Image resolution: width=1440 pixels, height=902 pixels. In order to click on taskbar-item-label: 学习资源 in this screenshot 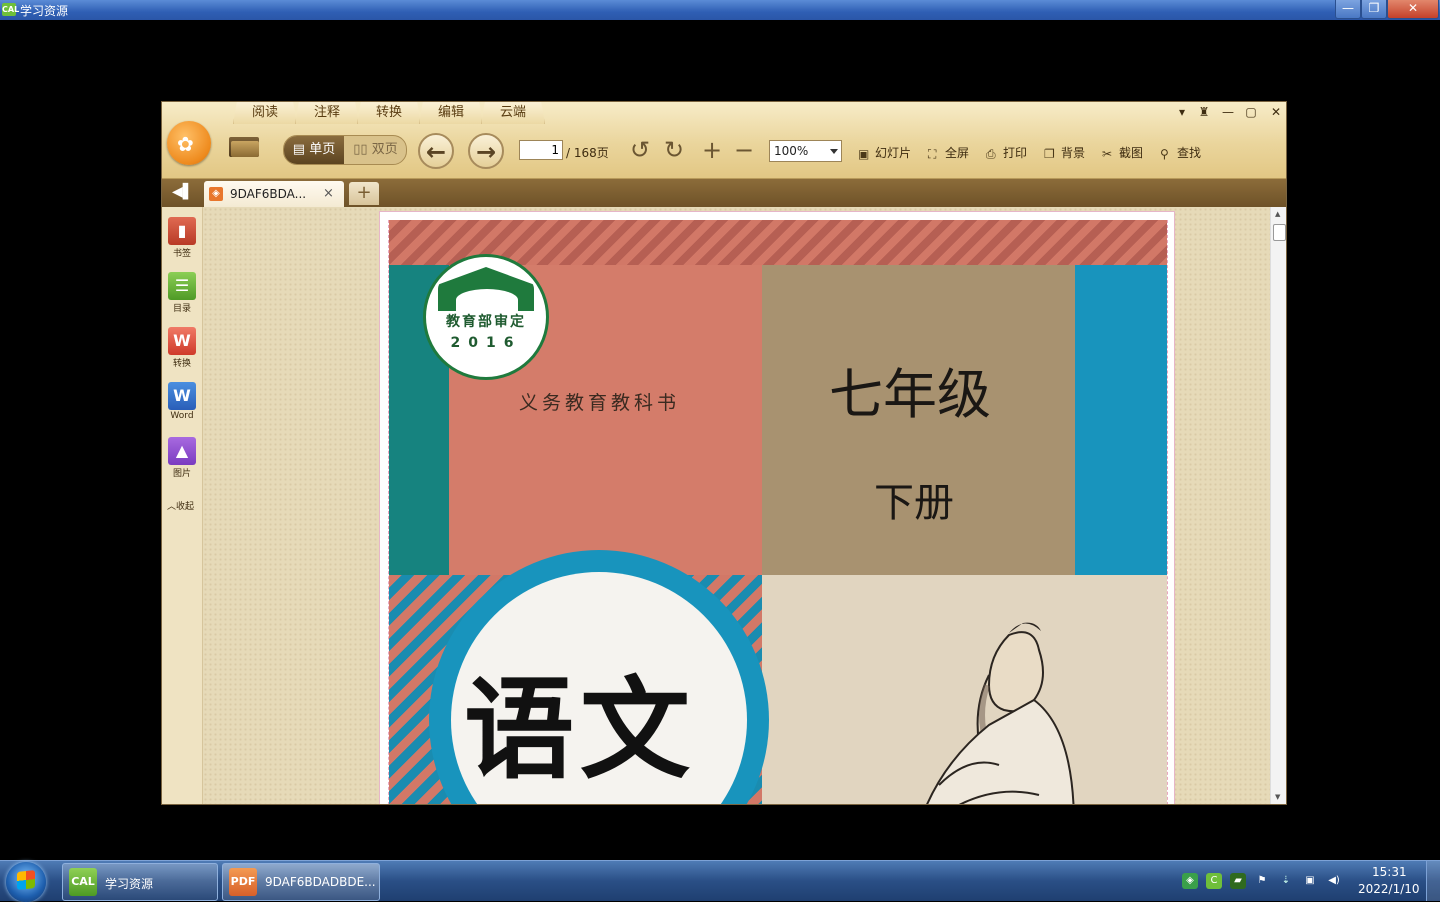, I will do `click(129, 884)`.